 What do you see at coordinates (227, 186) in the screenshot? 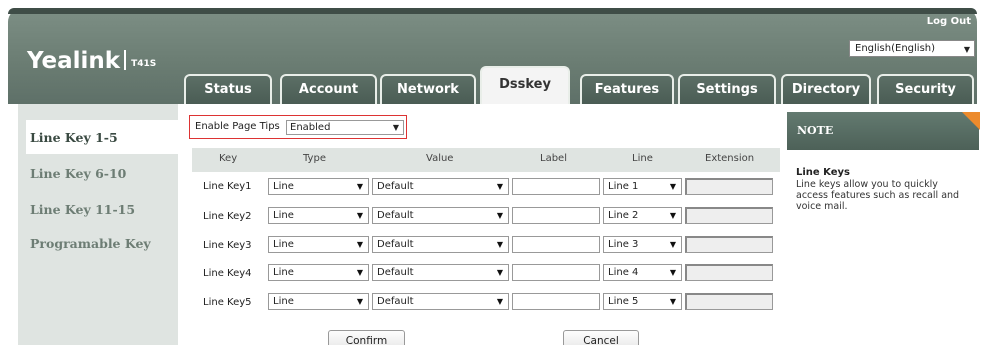
I see `table-row-key: Line Key1` at bounding box center [227, 186].